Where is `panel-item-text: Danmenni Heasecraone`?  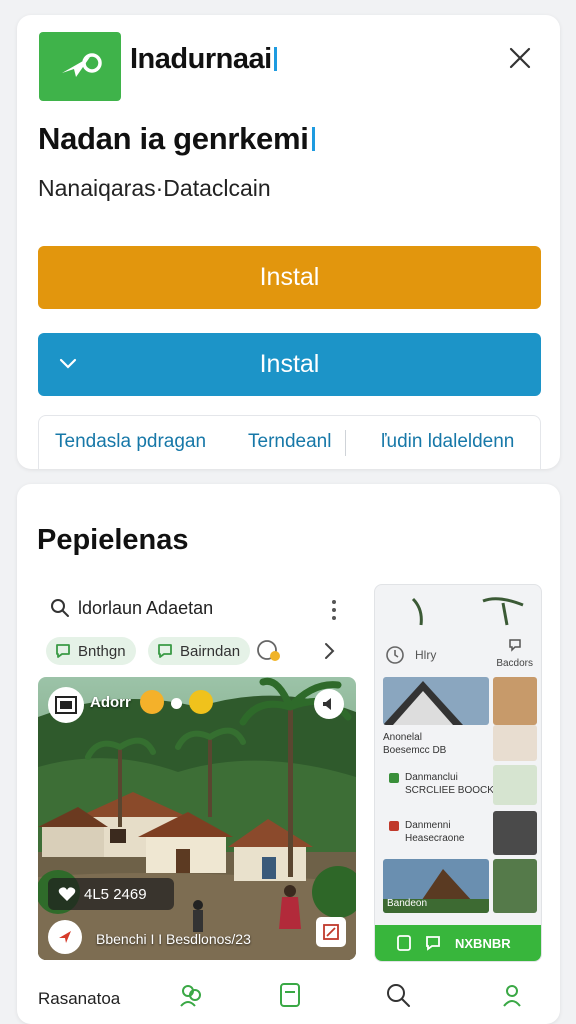
panel-item-text: Danmenni Heasecraone is located at coordinates (435, 832).